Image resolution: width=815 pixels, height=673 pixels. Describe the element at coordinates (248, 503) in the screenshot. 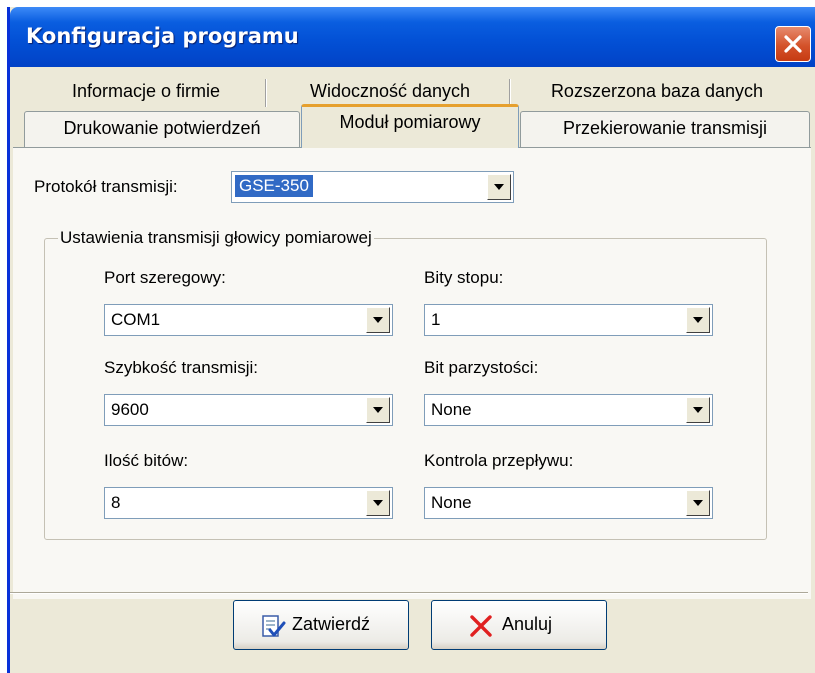

I see `data-bits-select: 8` at that location.